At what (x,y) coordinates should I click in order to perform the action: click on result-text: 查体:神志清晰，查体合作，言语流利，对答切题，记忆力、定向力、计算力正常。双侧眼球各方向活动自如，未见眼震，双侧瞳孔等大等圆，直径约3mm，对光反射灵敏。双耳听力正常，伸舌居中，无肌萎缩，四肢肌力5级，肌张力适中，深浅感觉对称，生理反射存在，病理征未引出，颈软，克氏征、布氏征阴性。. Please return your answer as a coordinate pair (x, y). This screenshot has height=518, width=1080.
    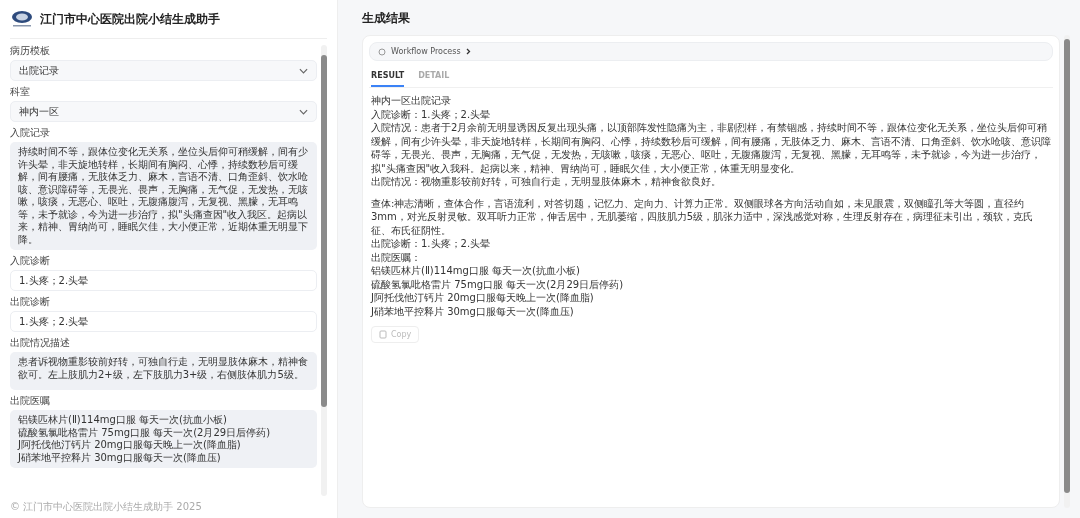
    Looking at the image, I should click on (703, 216).